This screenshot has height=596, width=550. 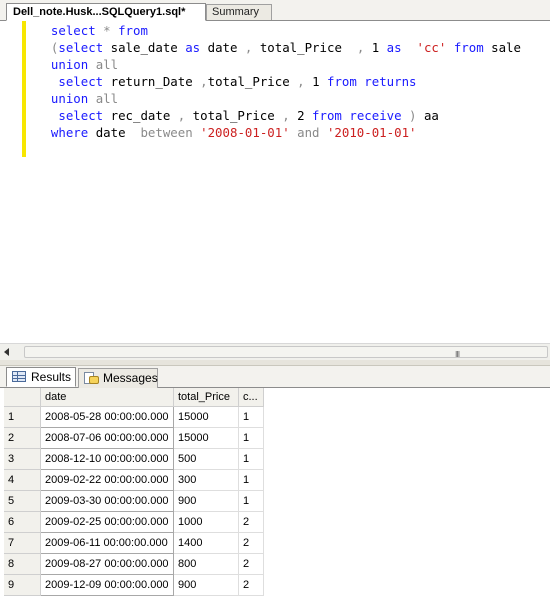 I want to click on table-row: 7 2009-06-11 00:00:00.000 1400 2, so click(x=134, y=543).